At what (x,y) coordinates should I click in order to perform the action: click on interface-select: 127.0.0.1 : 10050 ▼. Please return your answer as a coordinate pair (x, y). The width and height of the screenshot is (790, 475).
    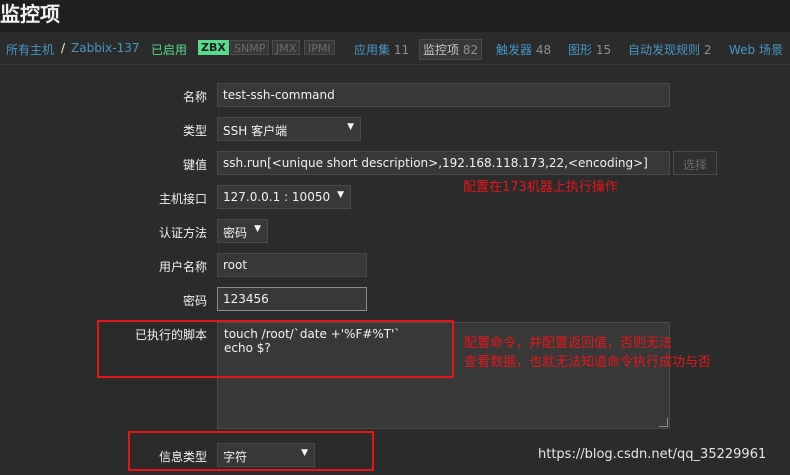
    Looking at the image, I should click on (284, 197).